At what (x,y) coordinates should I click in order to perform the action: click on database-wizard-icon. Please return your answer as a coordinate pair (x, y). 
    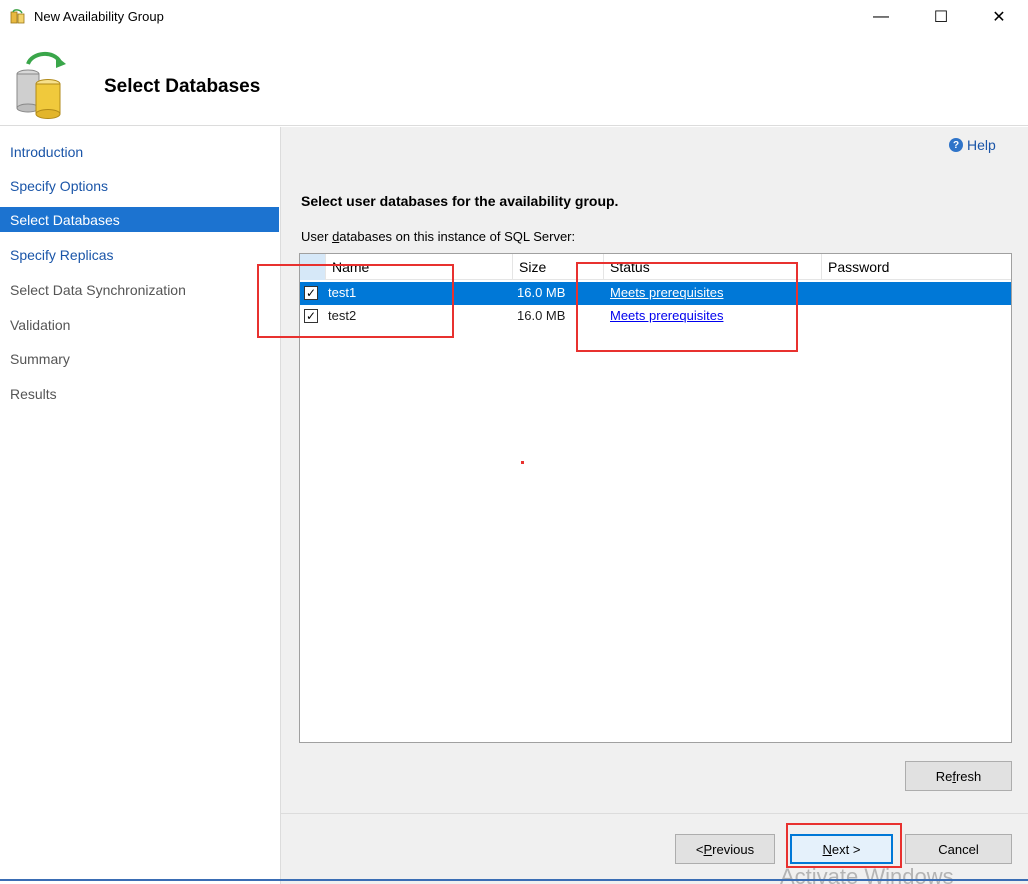
    Looking at the image, I should click on (41, 85).